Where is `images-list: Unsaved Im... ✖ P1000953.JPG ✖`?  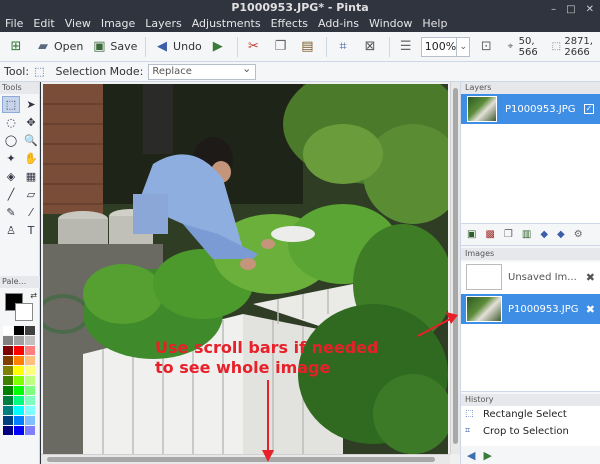 images-list: Unsaved Im... ✖ P1000953.JPG ✖ is located at coordinates (530, 327).